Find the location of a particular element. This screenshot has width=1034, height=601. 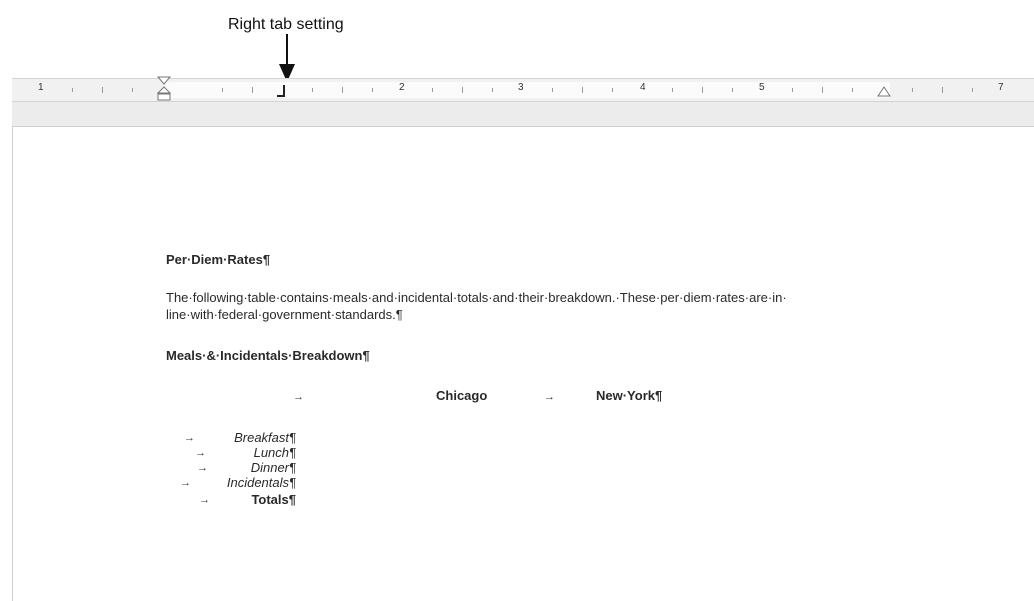

row-label-totals: Totals¶ is located at coordinates (273, 499).